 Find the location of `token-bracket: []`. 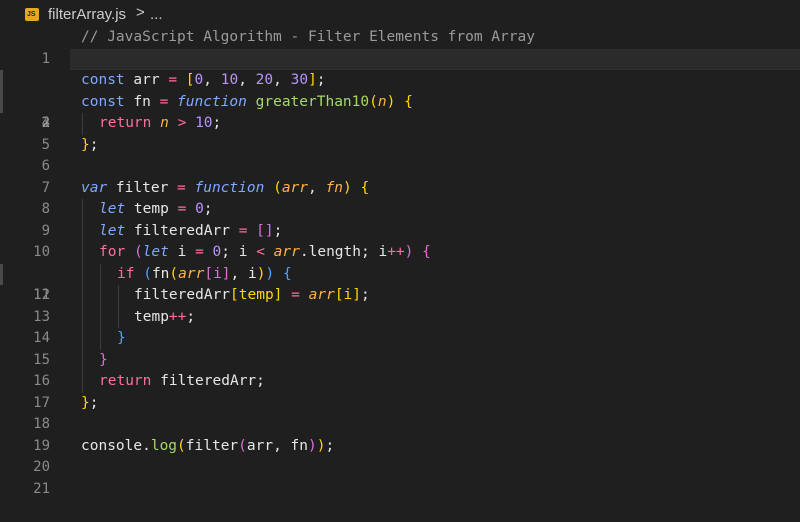

token-bracket: [] is located at coordinates (265, 230).